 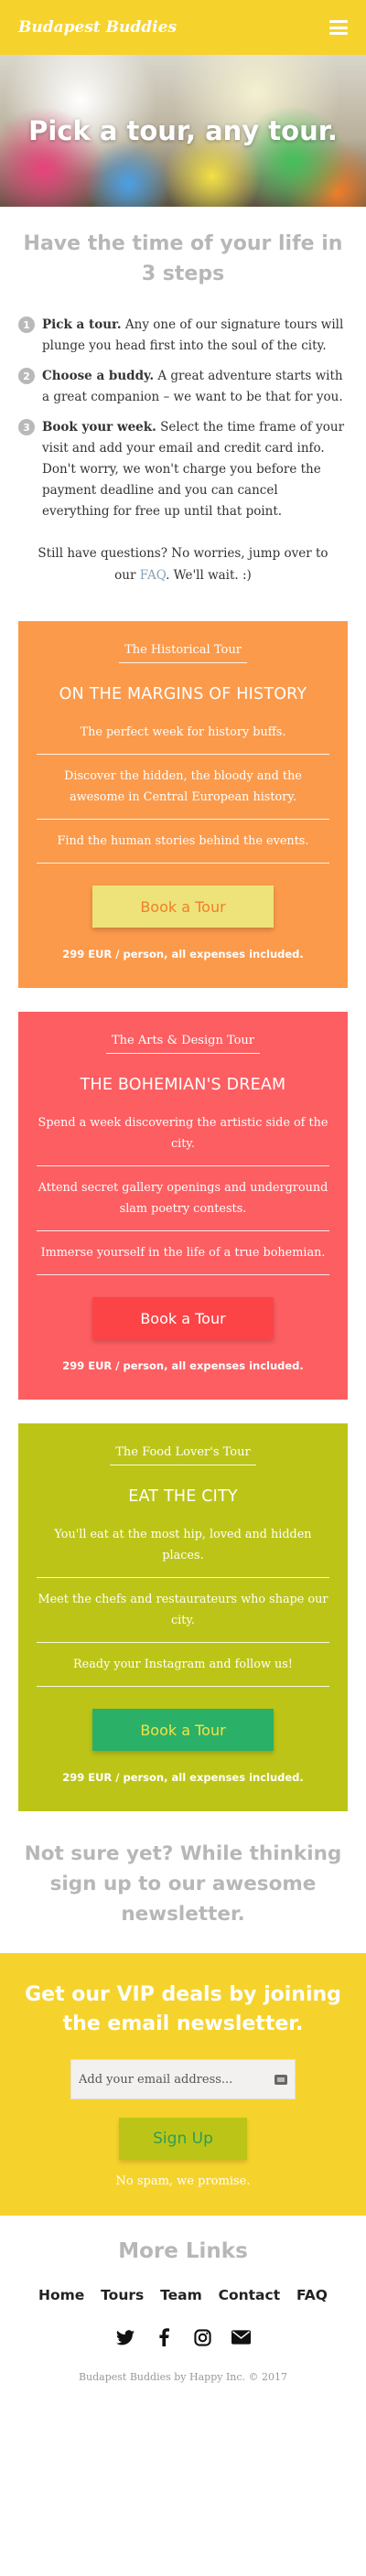 I want to click on tour-title: The Arts & Design Tour, so click(x=183, y=1041).